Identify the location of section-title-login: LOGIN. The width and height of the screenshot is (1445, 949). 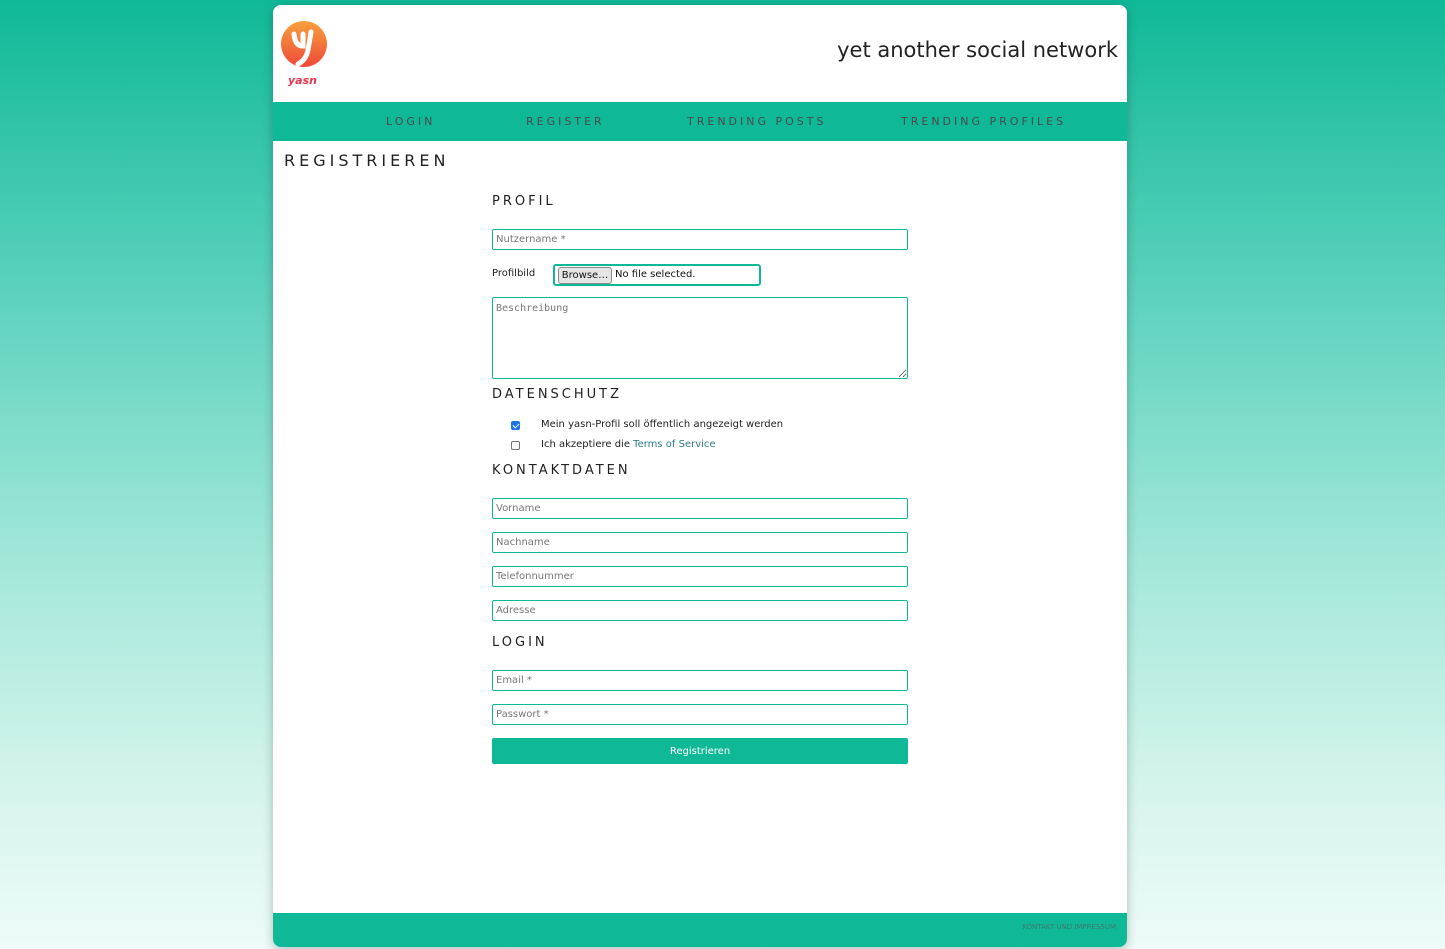
(520, 642).